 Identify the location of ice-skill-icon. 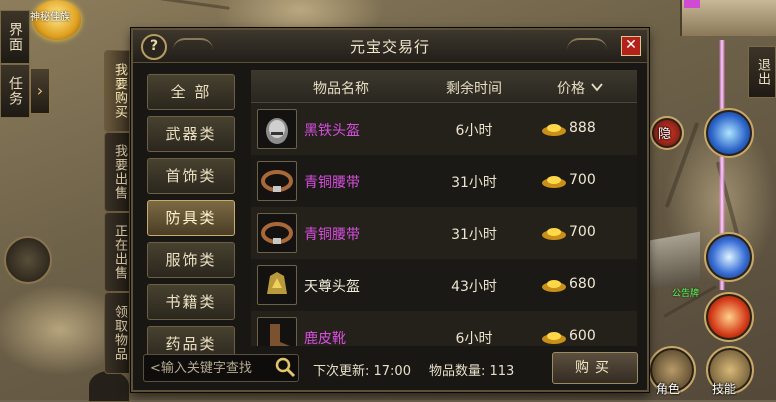
(729, 133).